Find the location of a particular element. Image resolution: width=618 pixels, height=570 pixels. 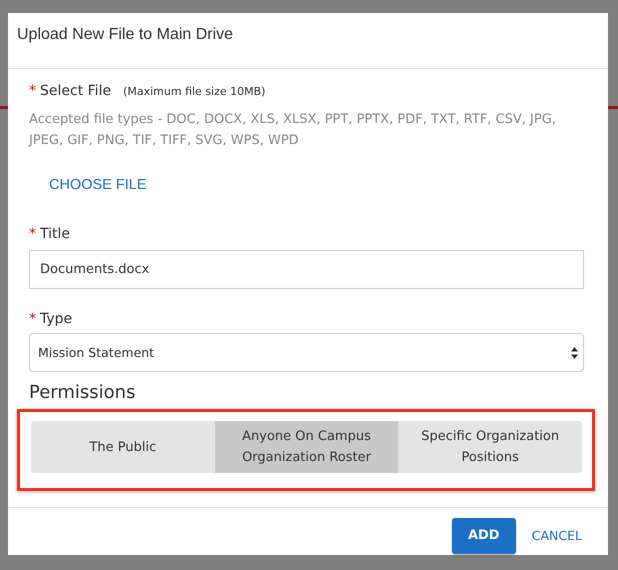

field-label: Title is located at coordinates (55, 234).